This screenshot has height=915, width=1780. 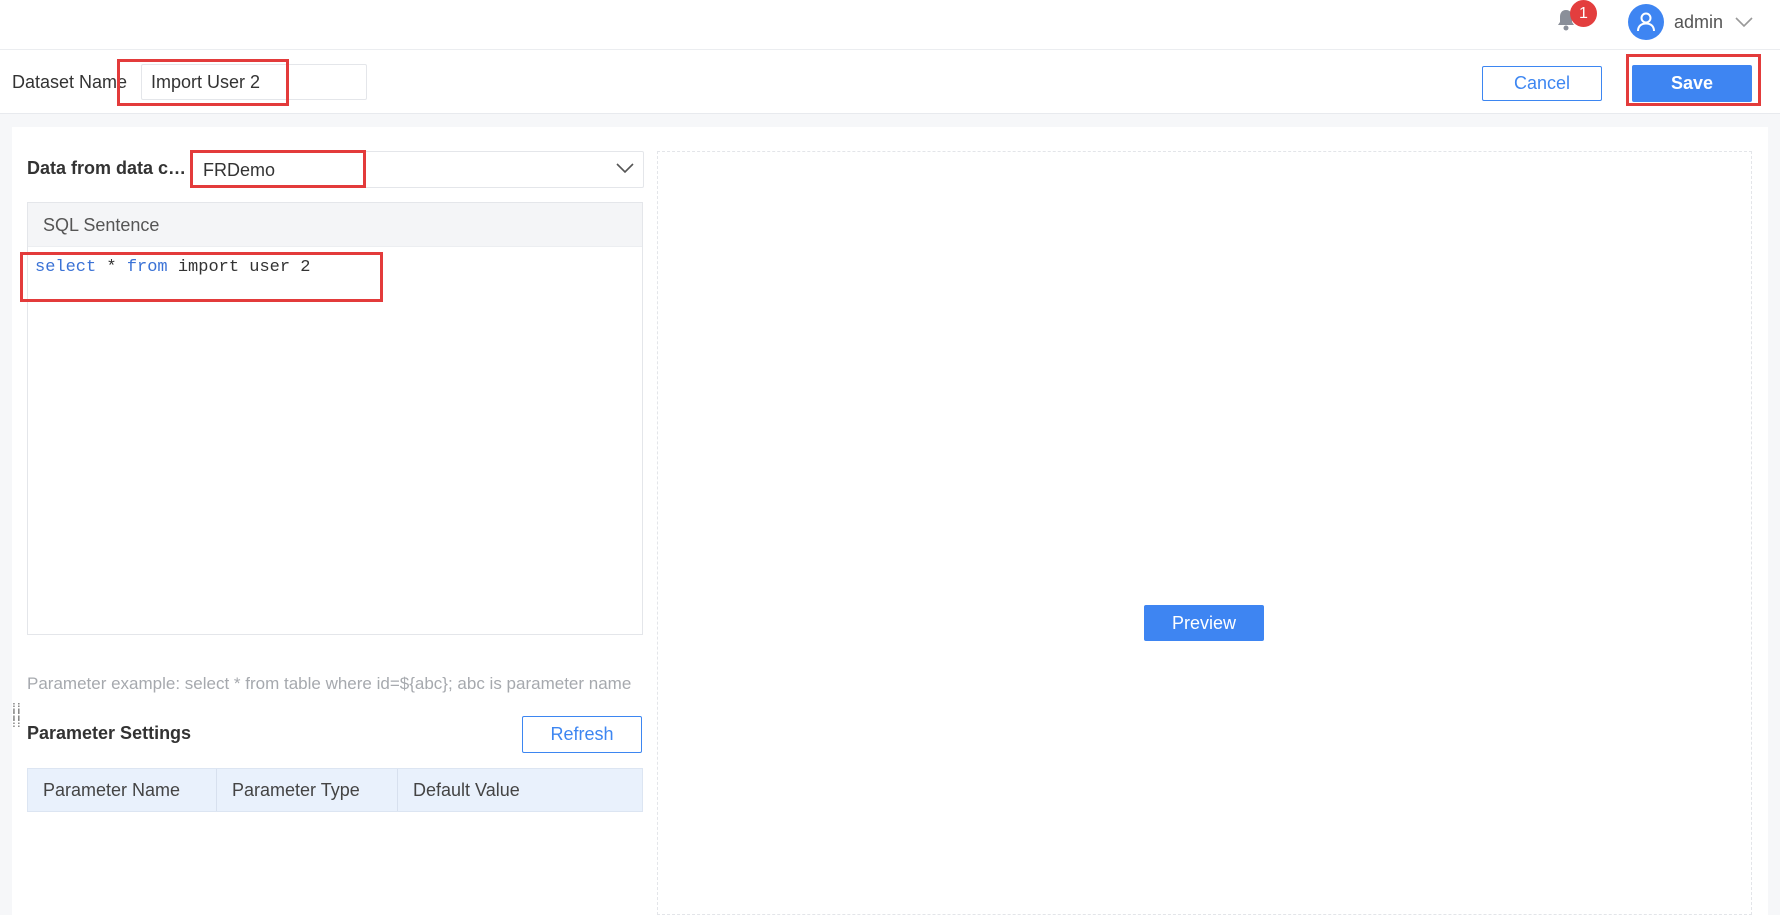 What do you see at coordinates (1699, 21) in the screenshot?
I see `user-name: admin` at bounding box center [1699, 21].